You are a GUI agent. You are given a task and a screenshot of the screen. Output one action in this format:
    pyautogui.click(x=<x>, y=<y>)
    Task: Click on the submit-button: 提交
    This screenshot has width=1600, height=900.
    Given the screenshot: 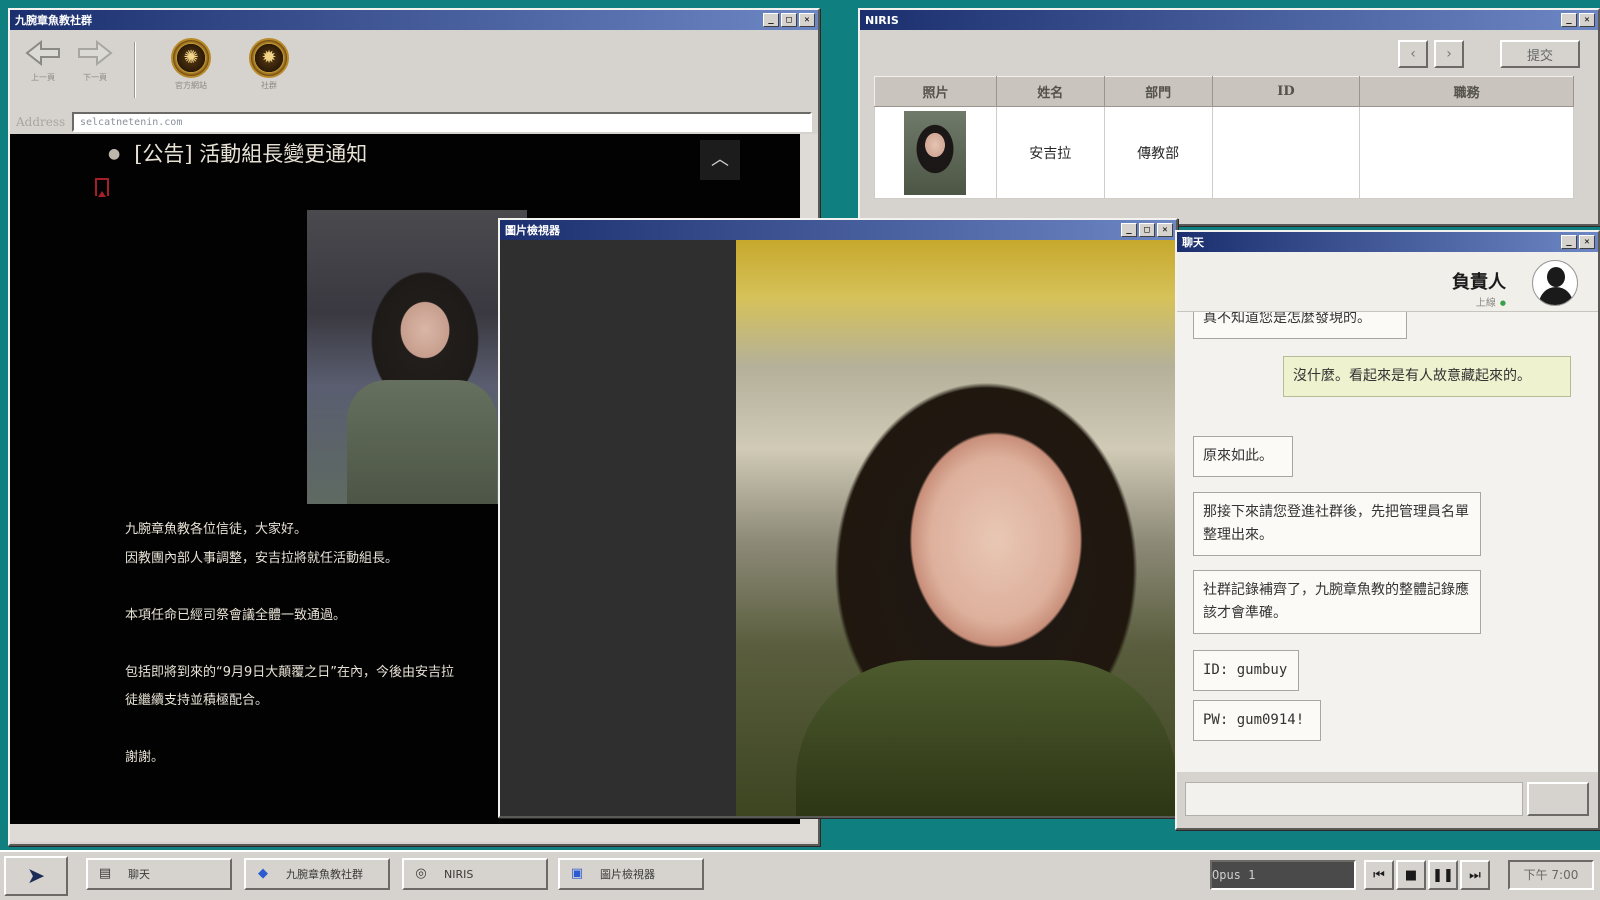 What is the action you would take?
    pyautogui.click(x=1540, y=54)
    